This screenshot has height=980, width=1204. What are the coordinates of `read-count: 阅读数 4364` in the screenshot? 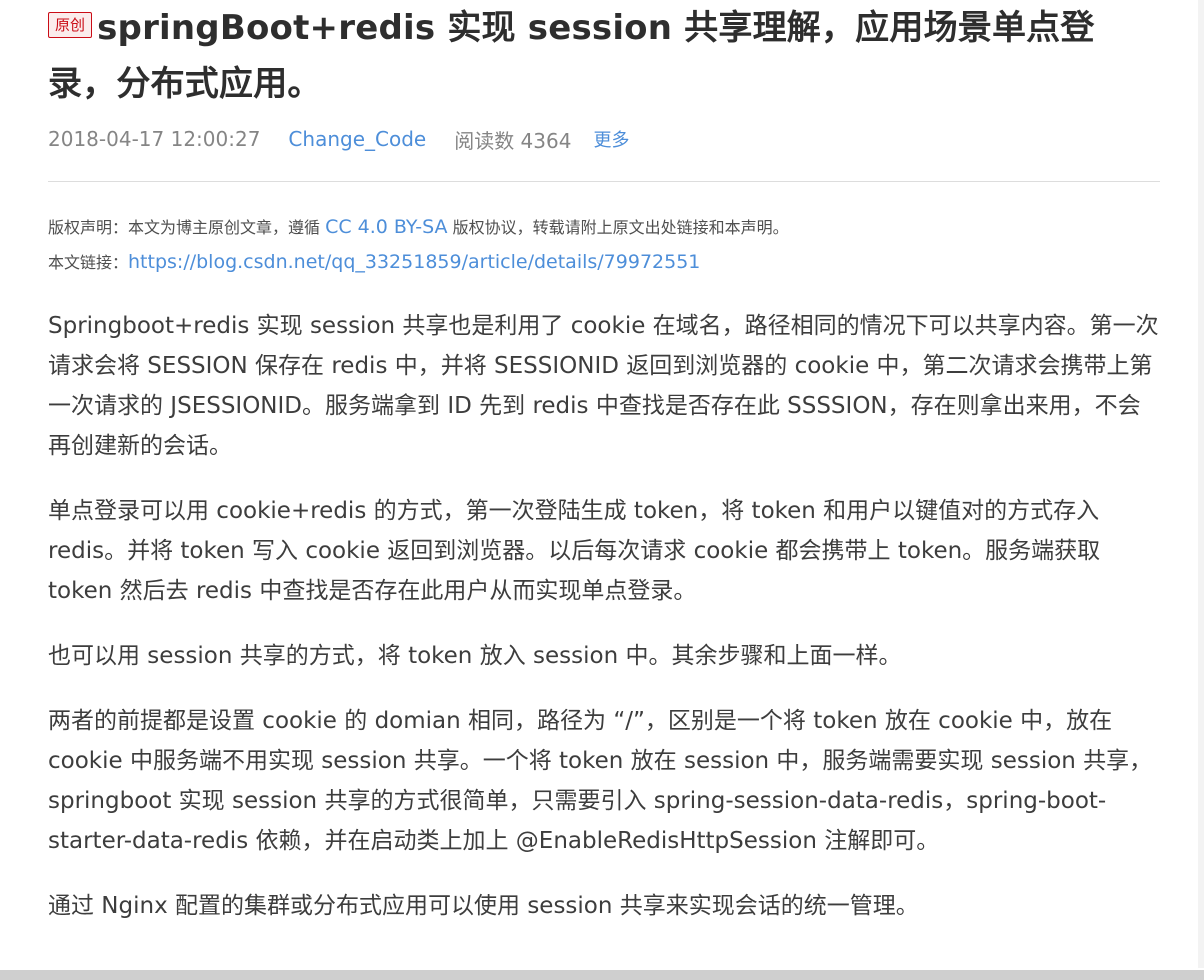 It's located at (513, 140).